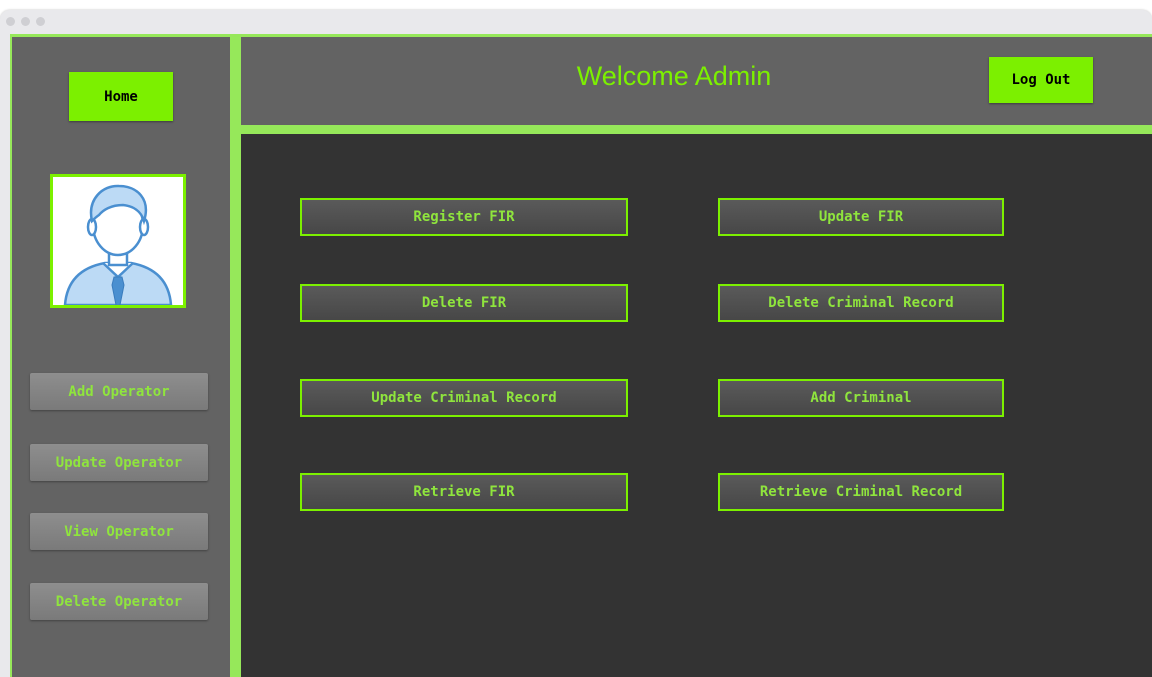 This screenshot has height=677, width=1152. Describe the element at coordinates (121, 96) in the screenshot. I see `home-button: Home` at that location.